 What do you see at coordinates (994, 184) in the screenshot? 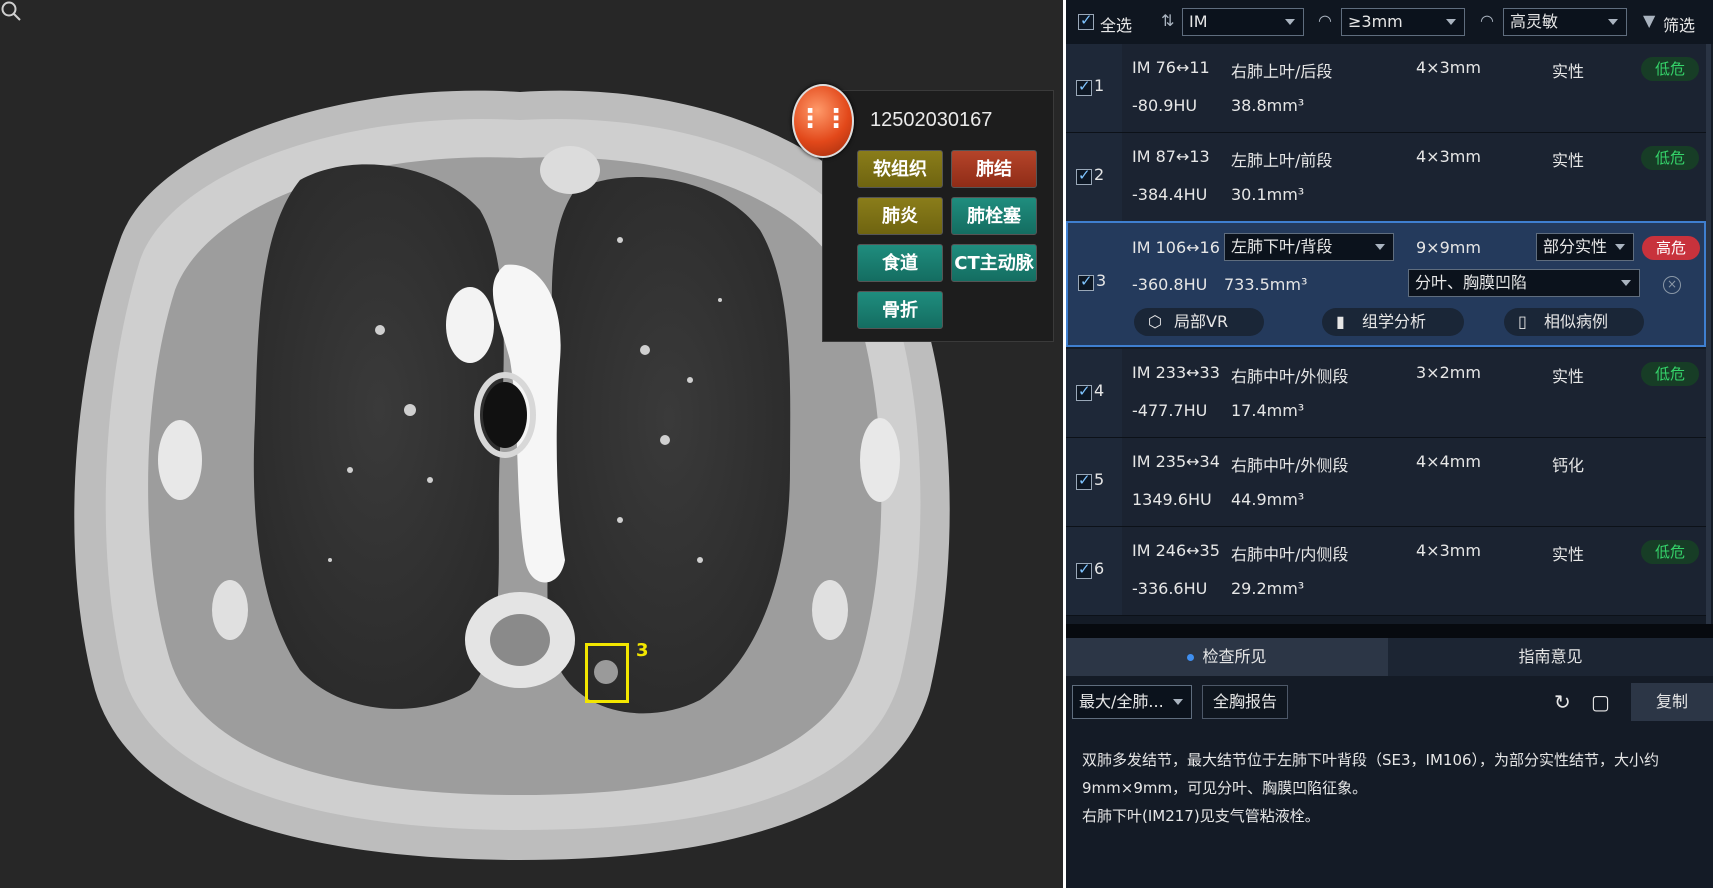
I see `tag-lung-nodule: 肺结节:12` at bounding box center [994, 184].